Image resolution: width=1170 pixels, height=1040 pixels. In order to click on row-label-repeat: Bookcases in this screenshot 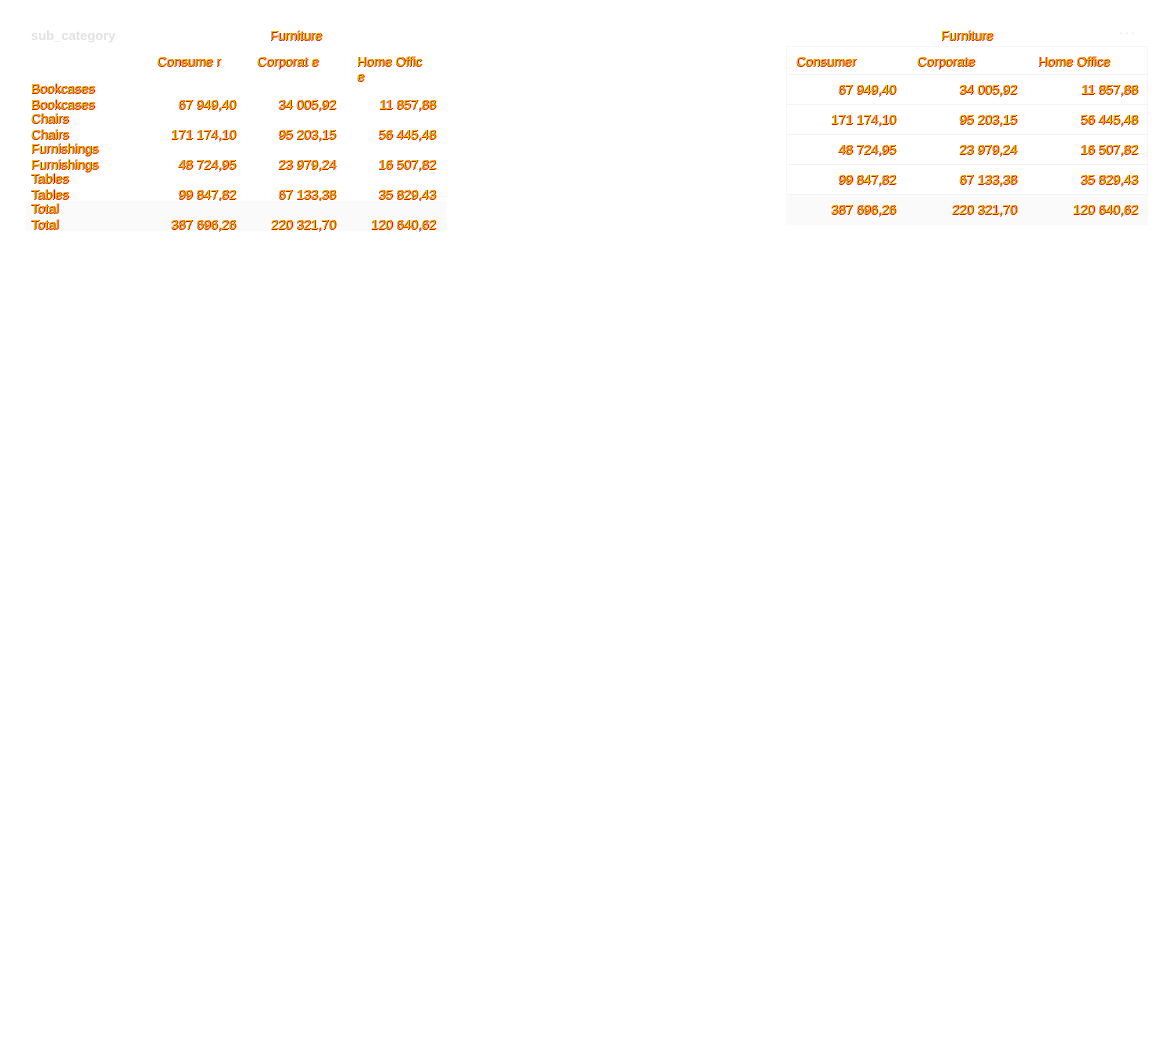, I will do `click(63, 104)`.